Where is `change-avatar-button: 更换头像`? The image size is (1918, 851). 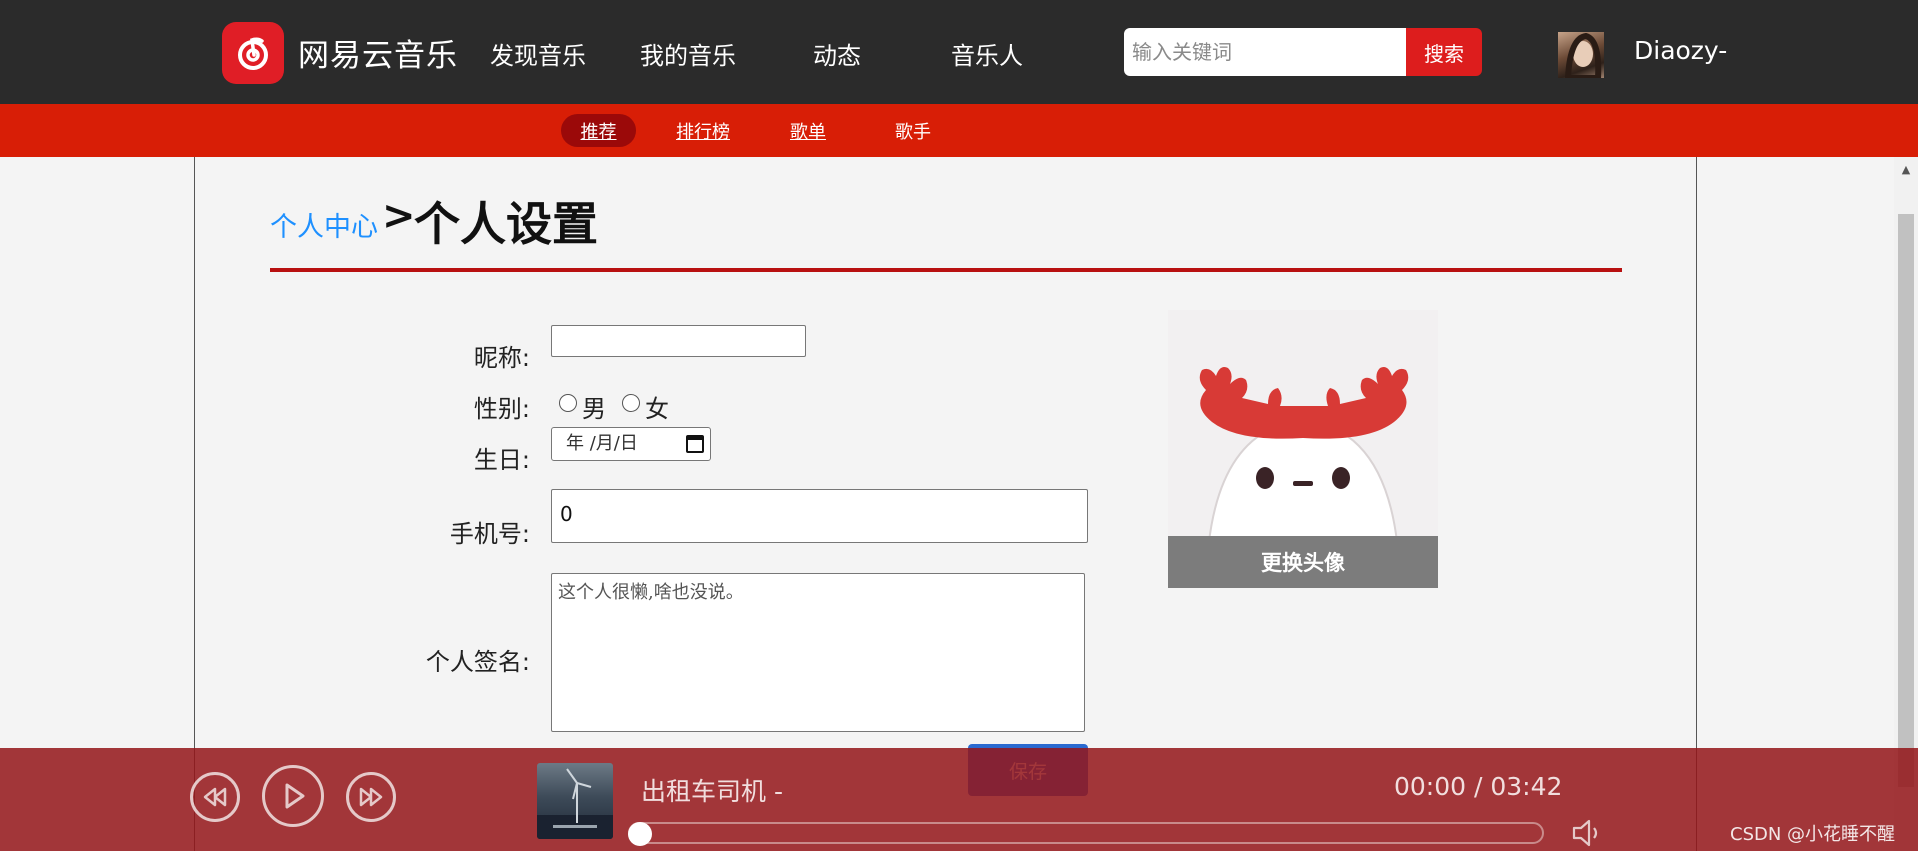 change-avatar-button: 更换头像 is located at coordinates (1303, 562).